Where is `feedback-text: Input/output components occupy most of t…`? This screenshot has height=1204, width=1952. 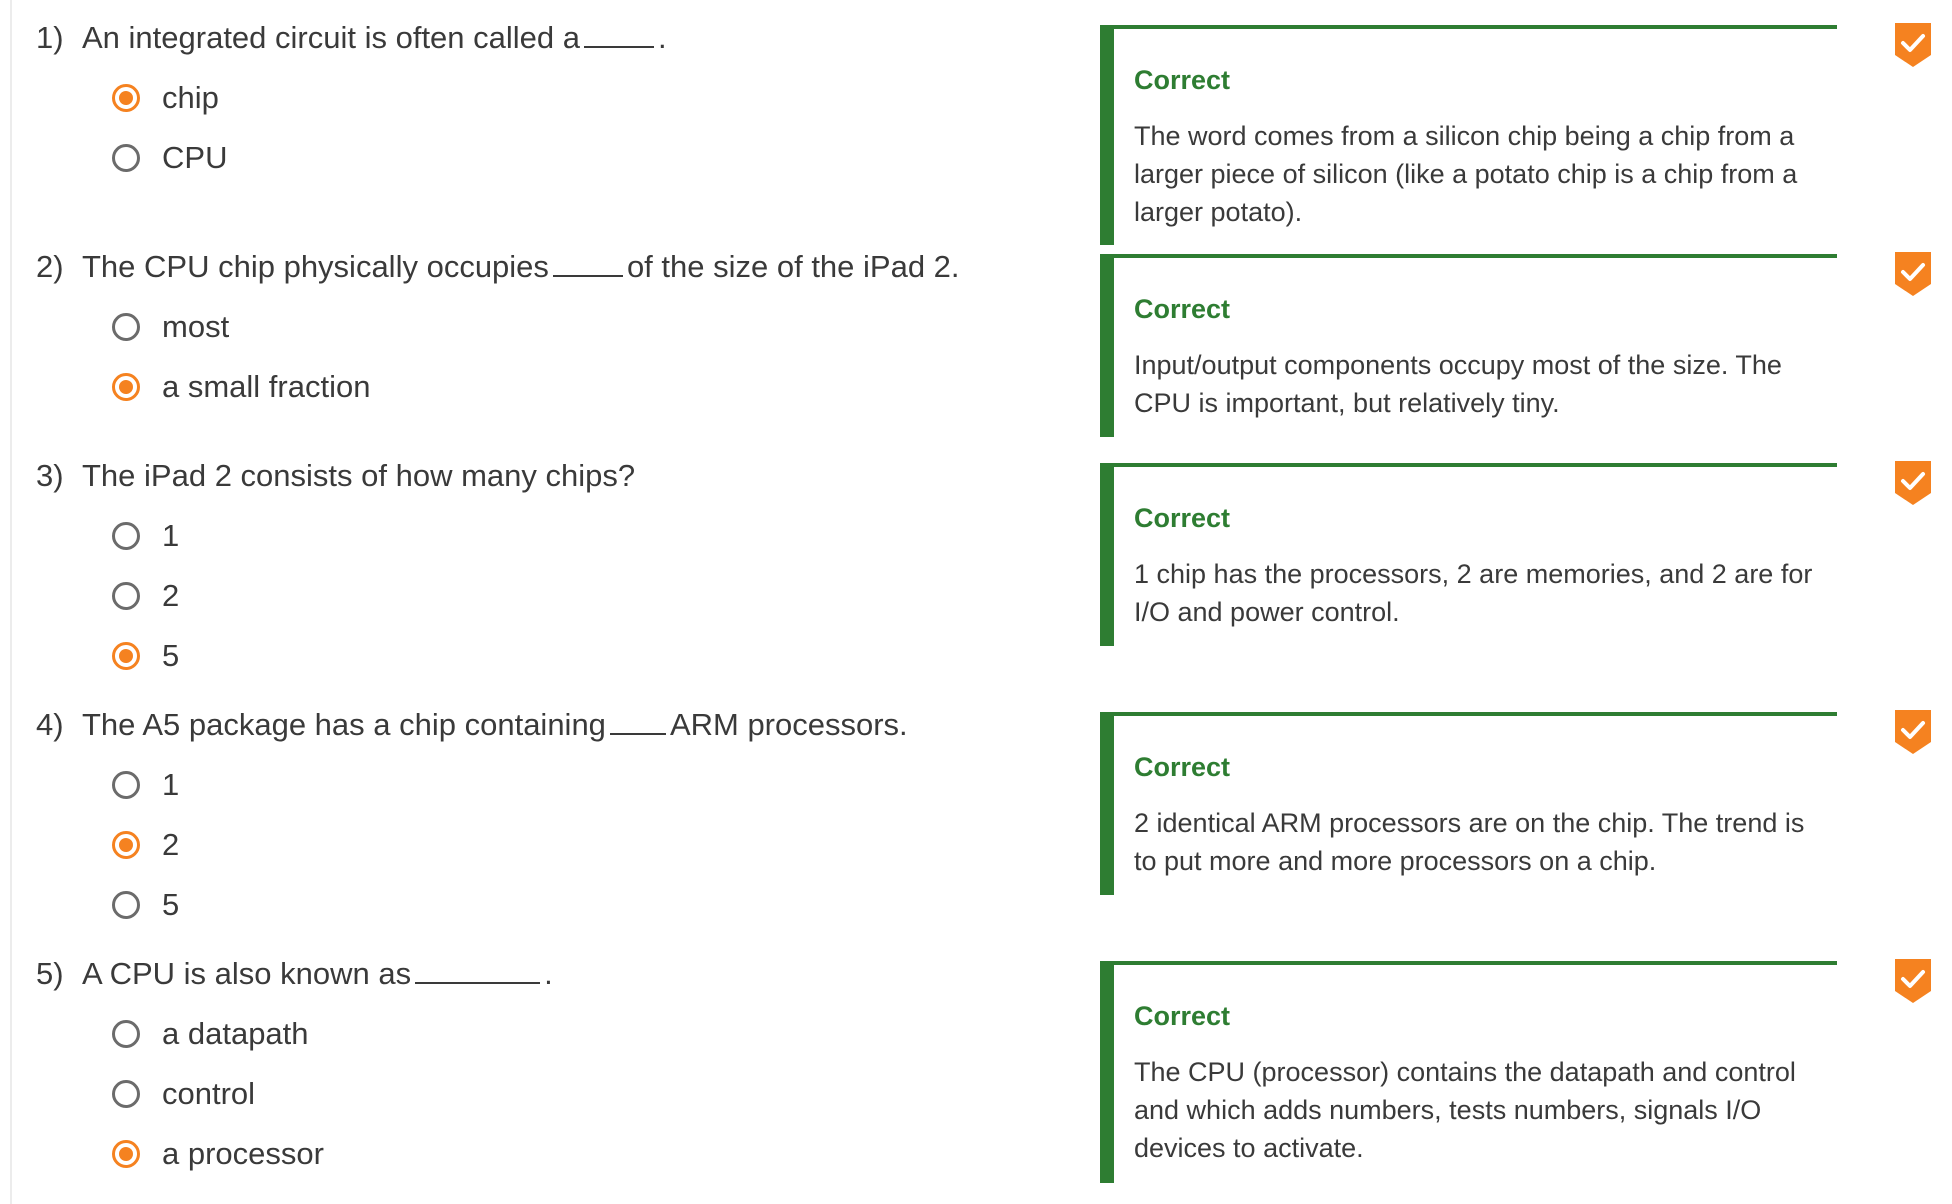
feedback-text: Input/output components occupy most of t… is located at coordinates (1458, 384).